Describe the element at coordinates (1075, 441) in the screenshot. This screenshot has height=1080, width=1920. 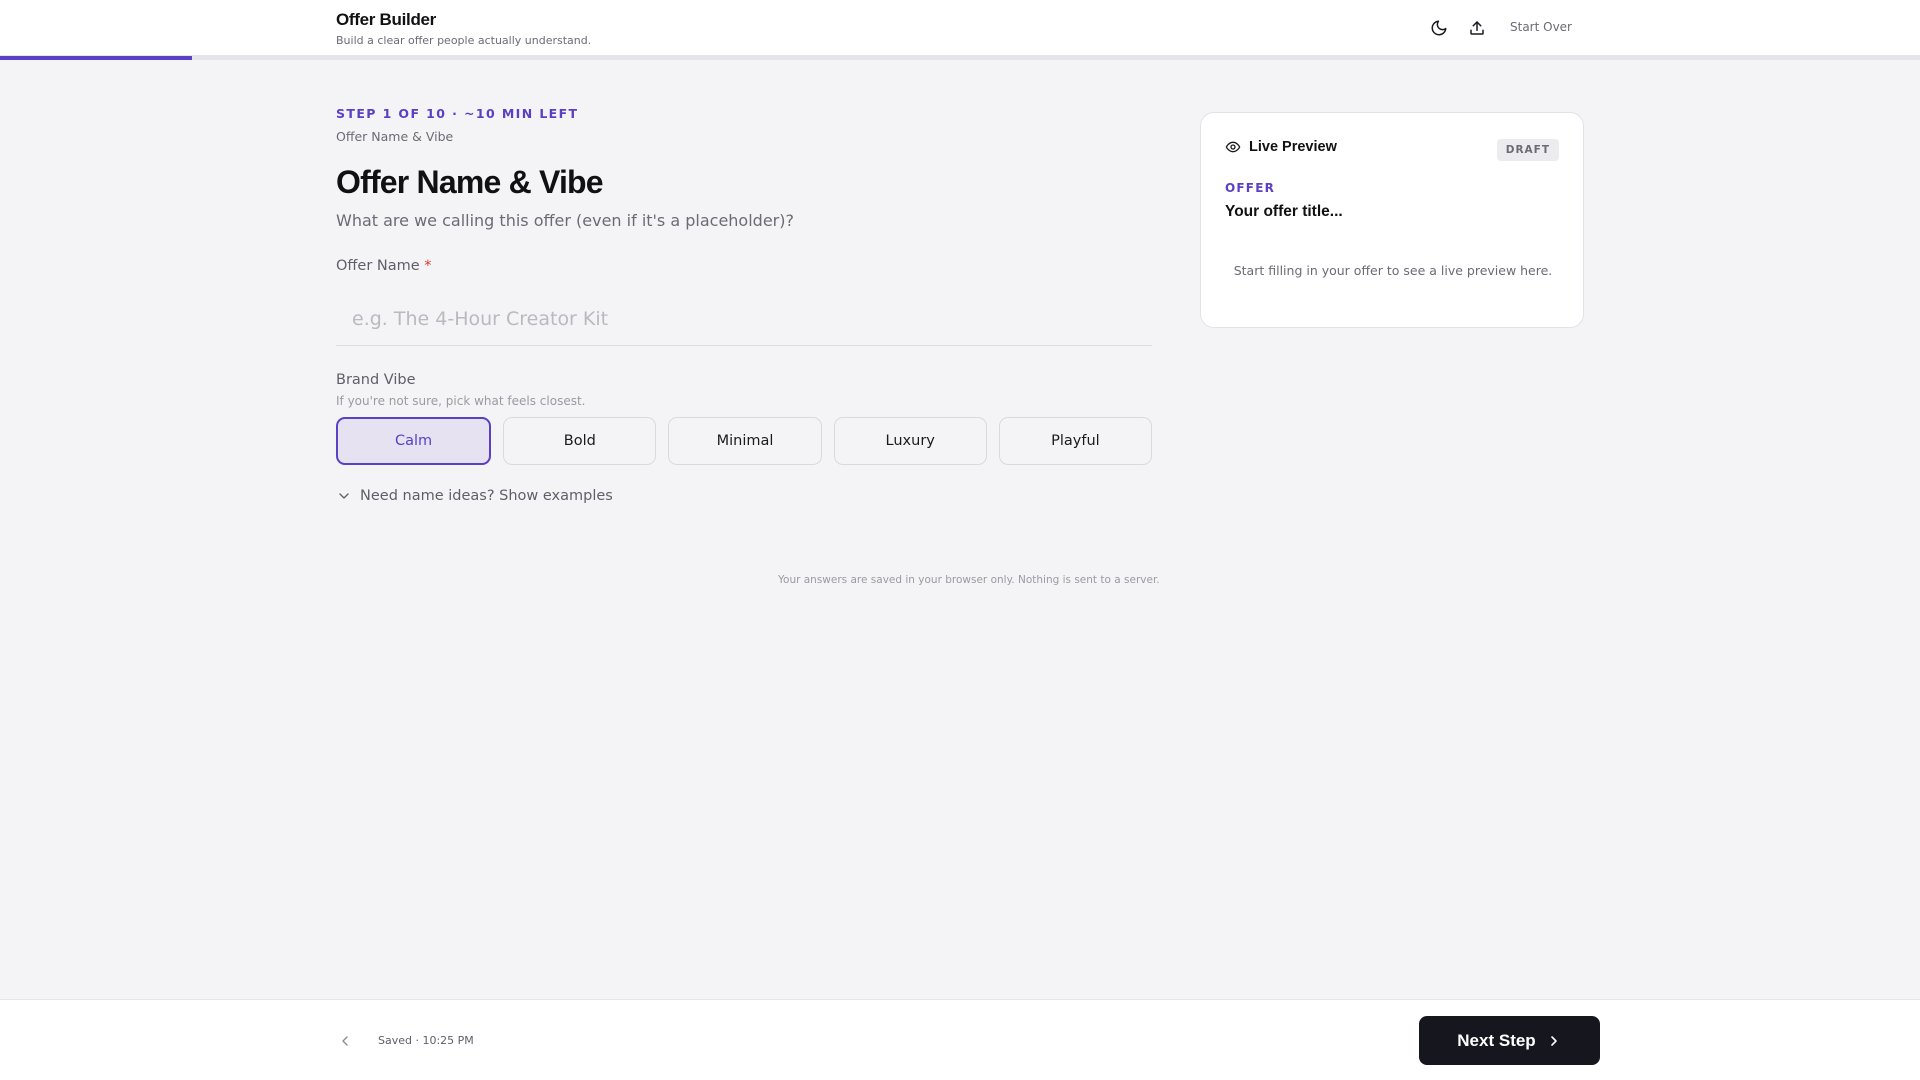
I see `vibe-option-playful: Playful` at that location.